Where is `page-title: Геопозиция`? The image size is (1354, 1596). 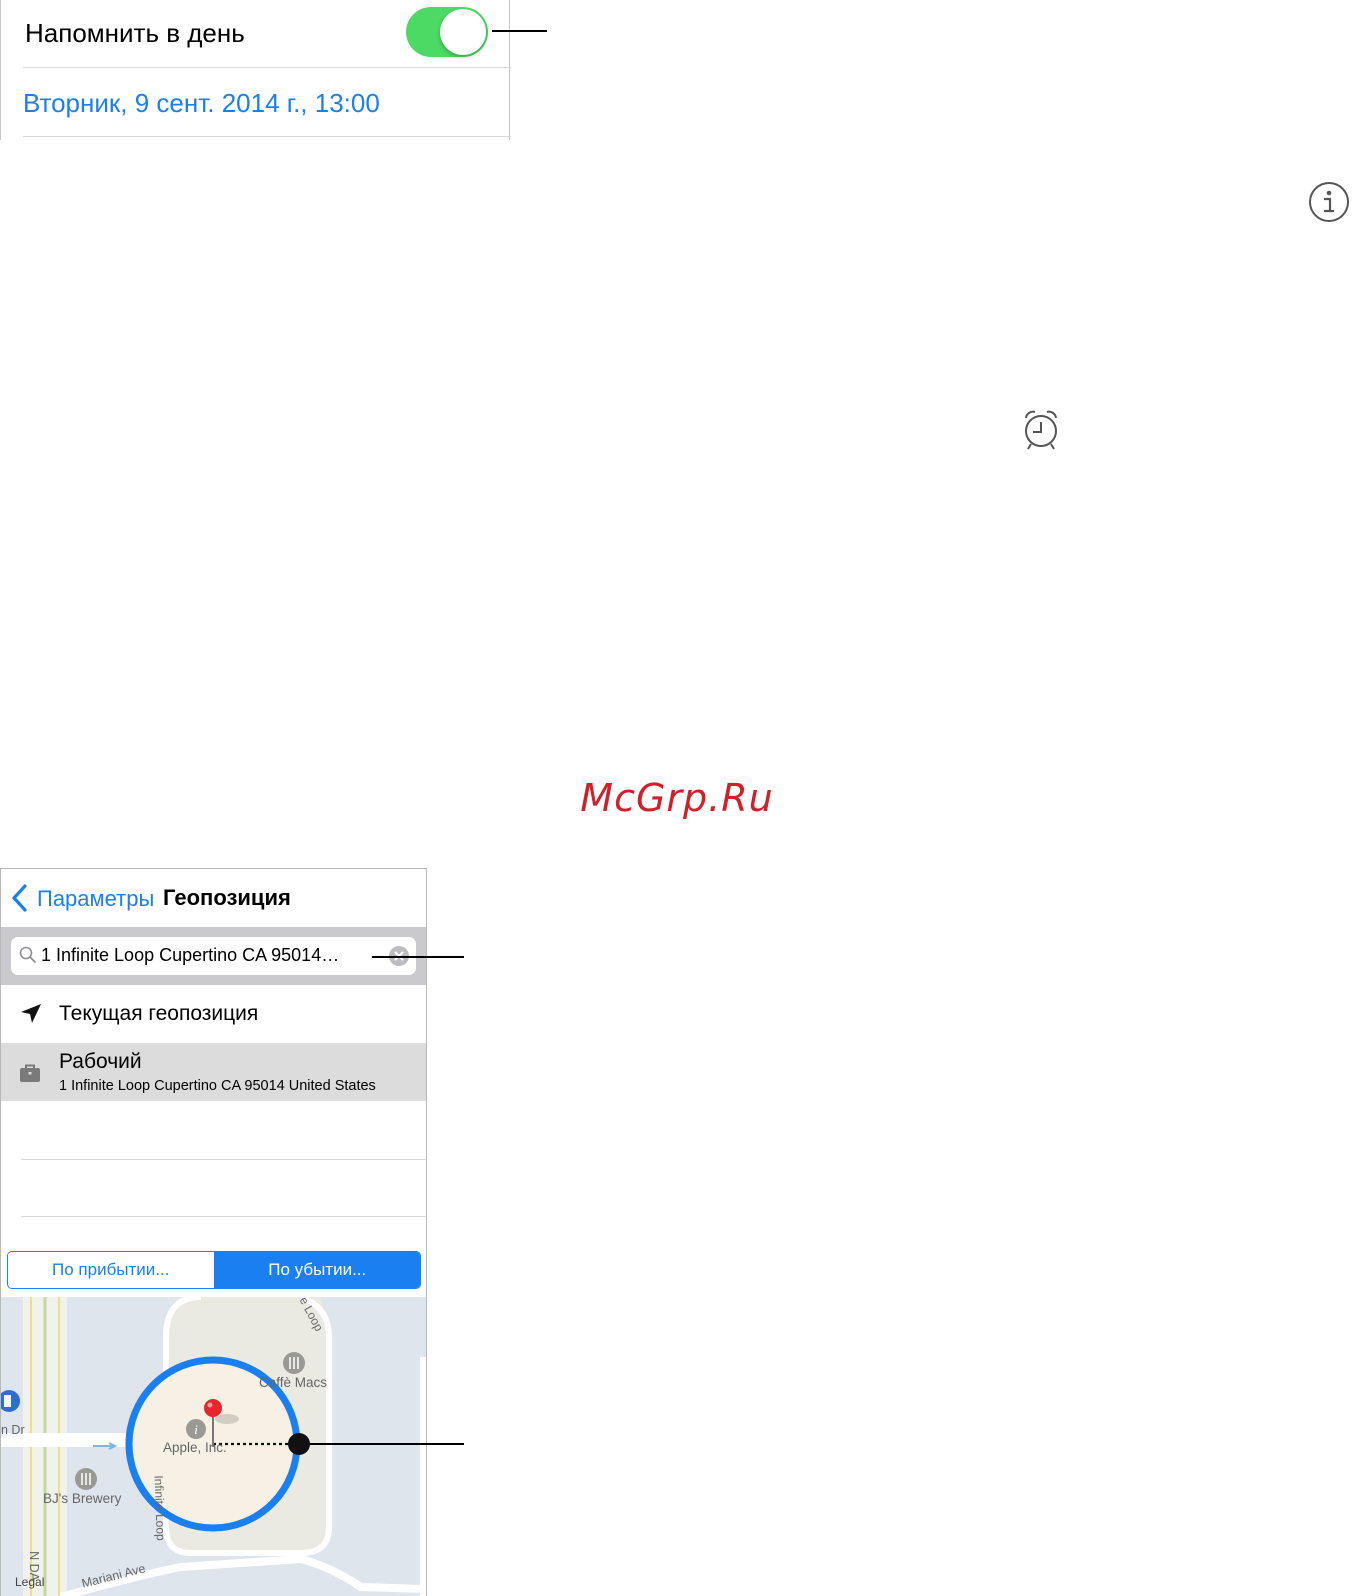
page-title: Геопозиция is located at coordinates (227, 897).